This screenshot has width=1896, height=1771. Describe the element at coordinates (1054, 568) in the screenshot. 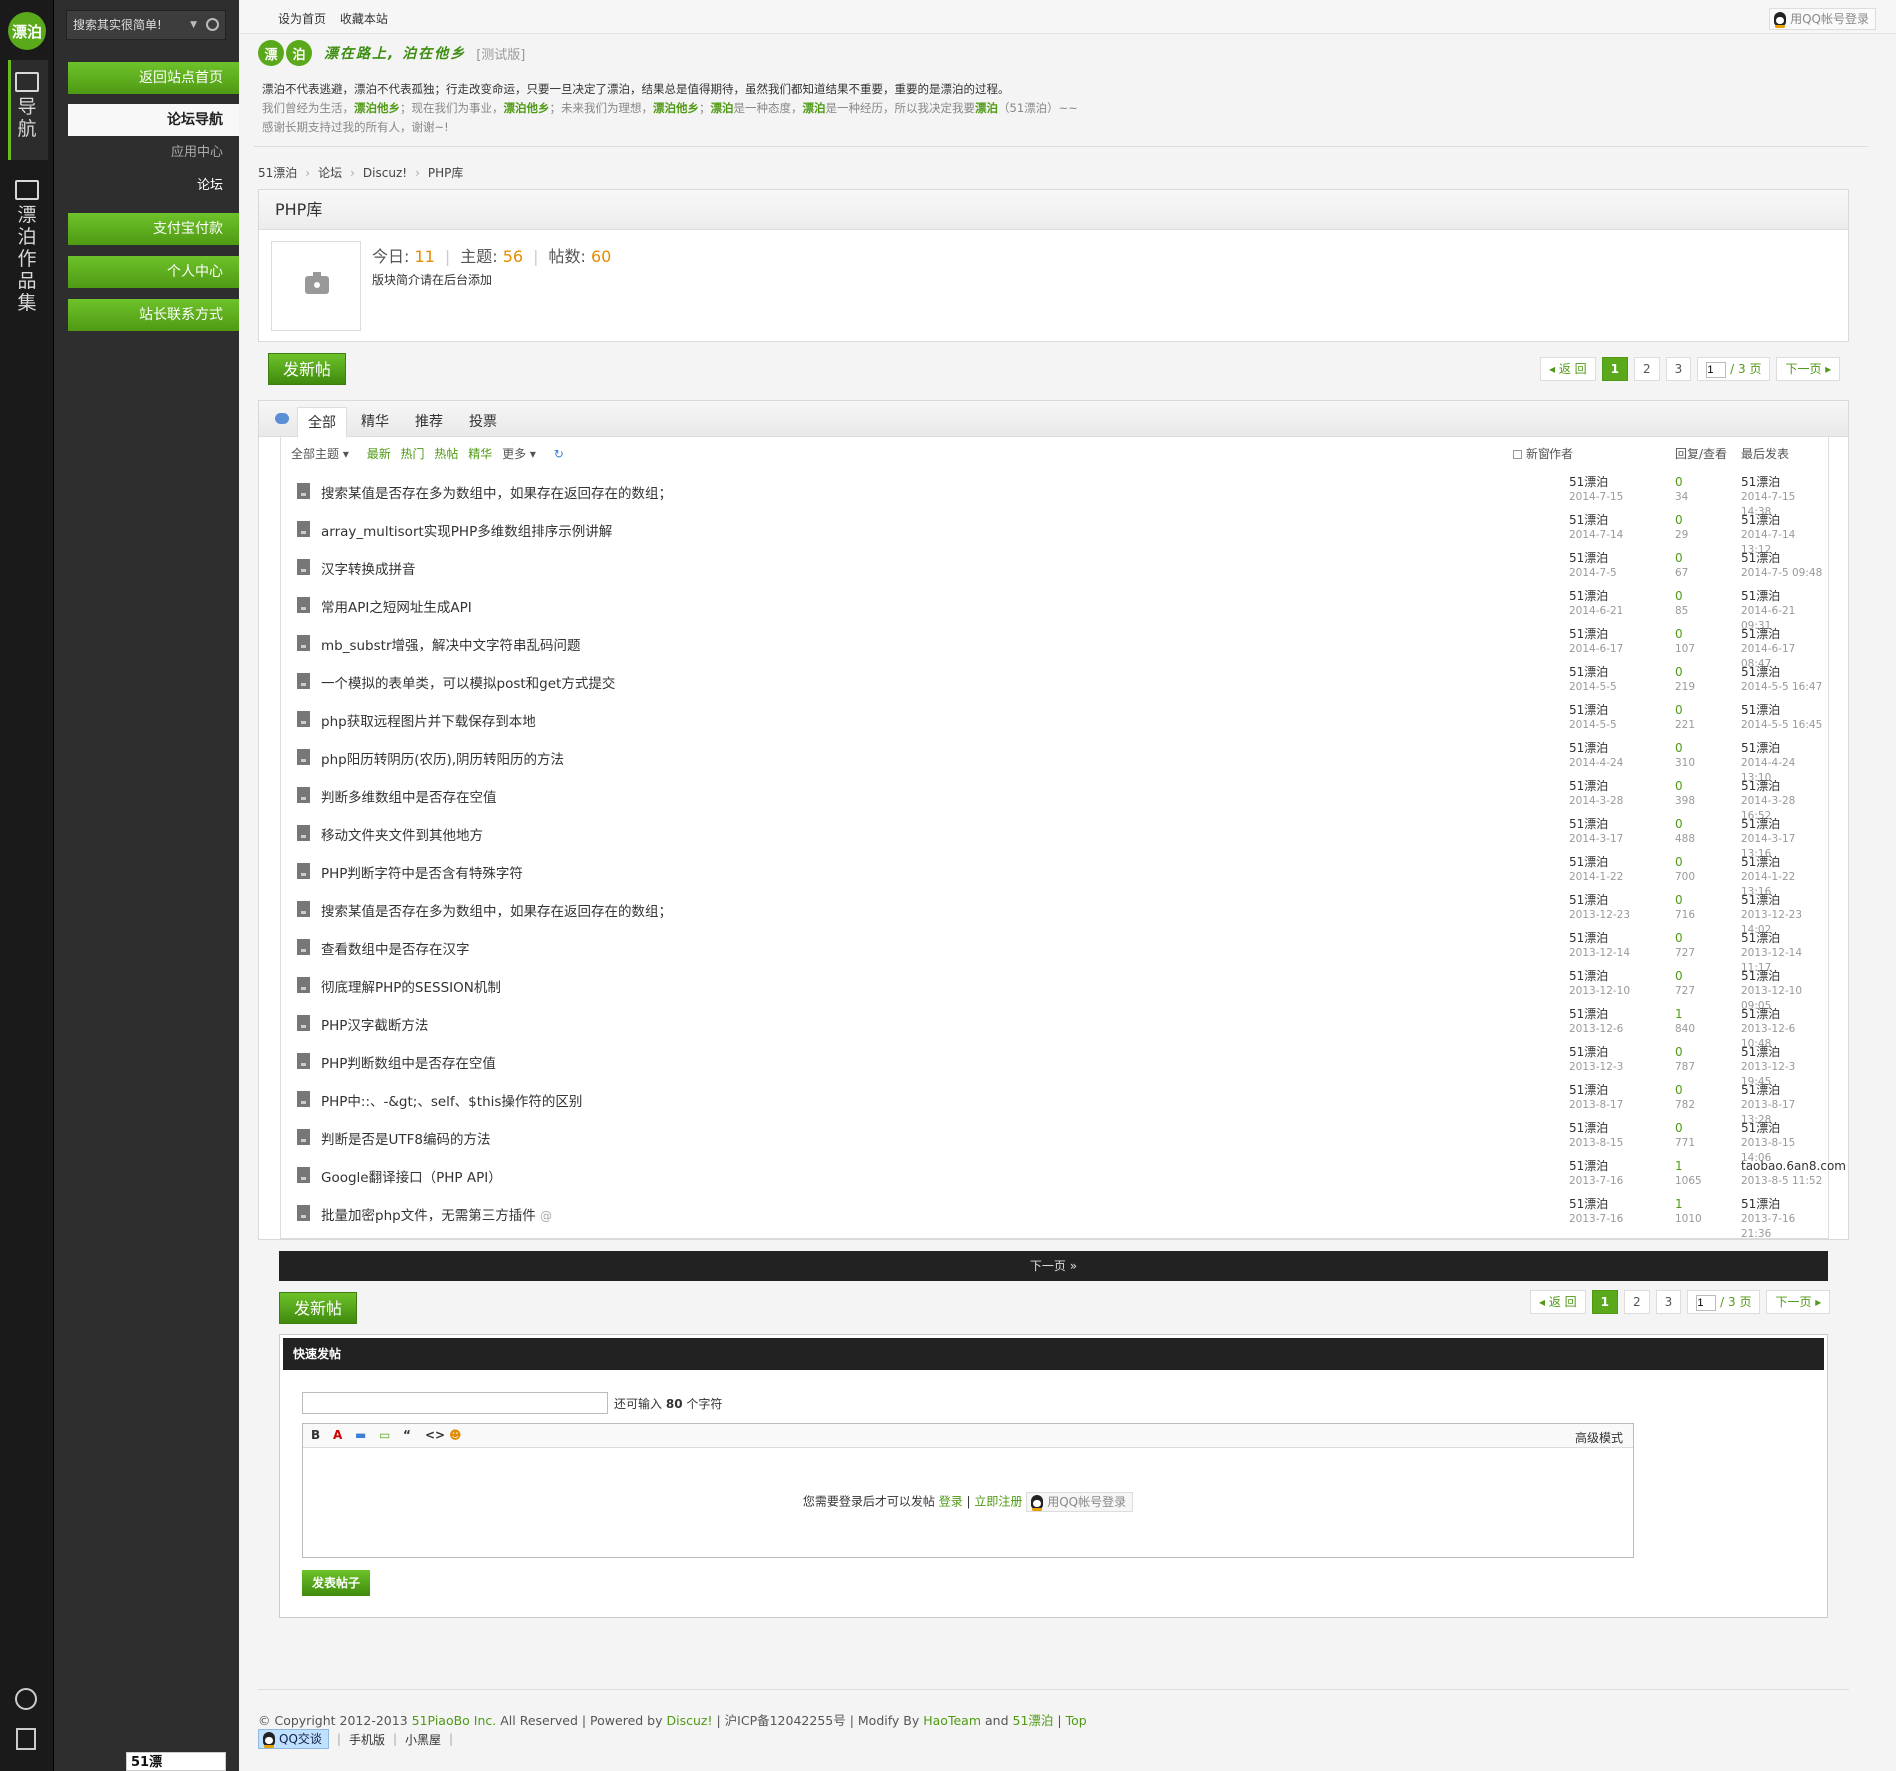

I see `thread-row: 汉字转换成拼音 51漂泊 2014-7-5 0 67 51漂泊 2014-7-5 09:48` at that location.